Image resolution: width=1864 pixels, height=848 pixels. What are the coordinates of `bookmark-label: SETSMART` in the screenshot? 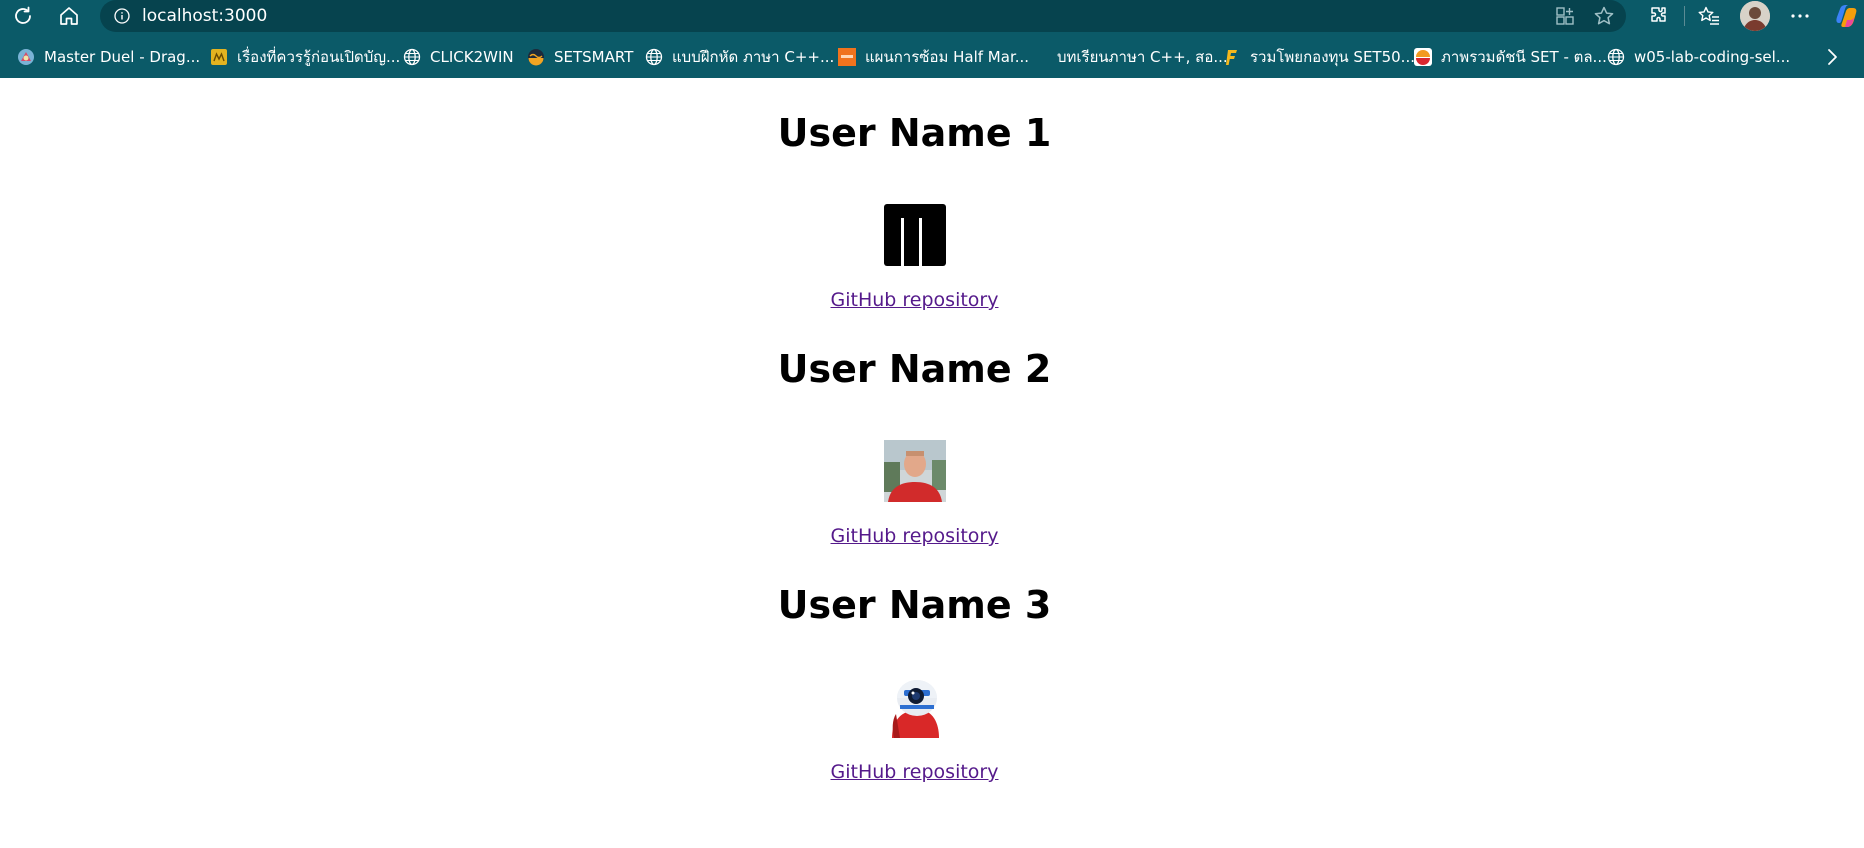 It's located at (594, 57).